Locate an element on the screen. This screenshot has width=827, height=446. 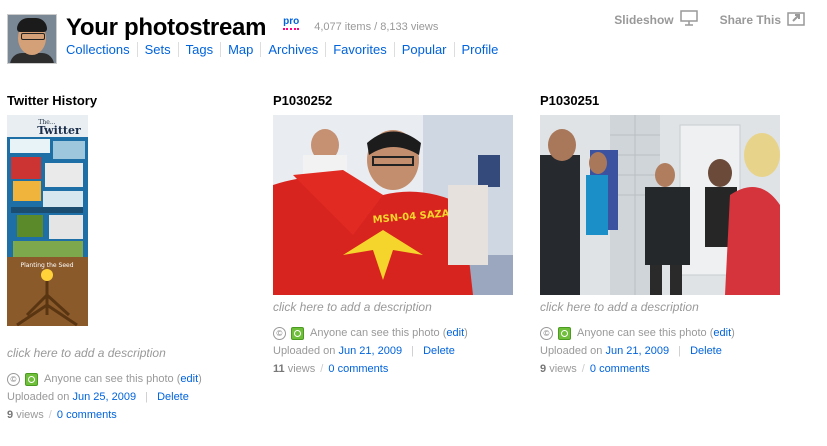
page-title: Your photostream is located at coordinates (166, 27).